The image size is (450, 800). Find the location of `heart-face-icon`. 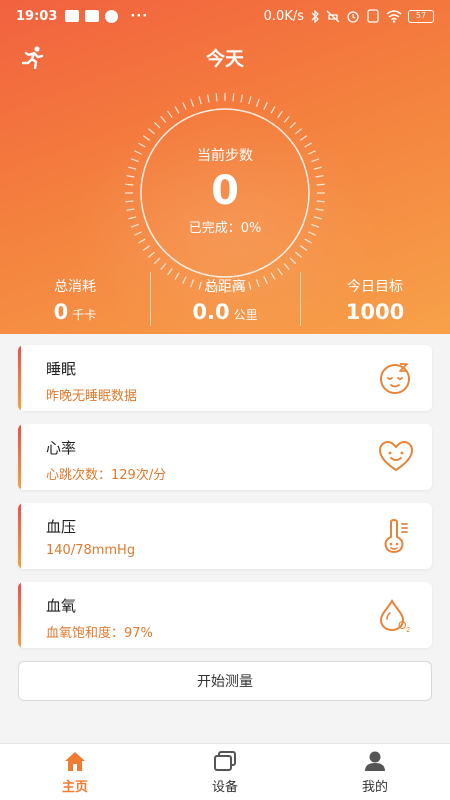

heart-face-icon is located at coordinates (396, 456).